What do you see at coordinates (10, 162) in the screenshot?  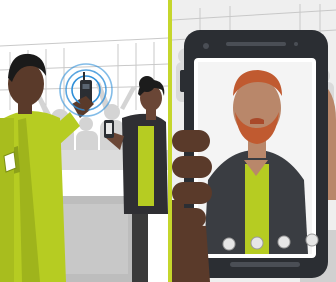 I see `badge-icon` at bounding box center [10, 162].